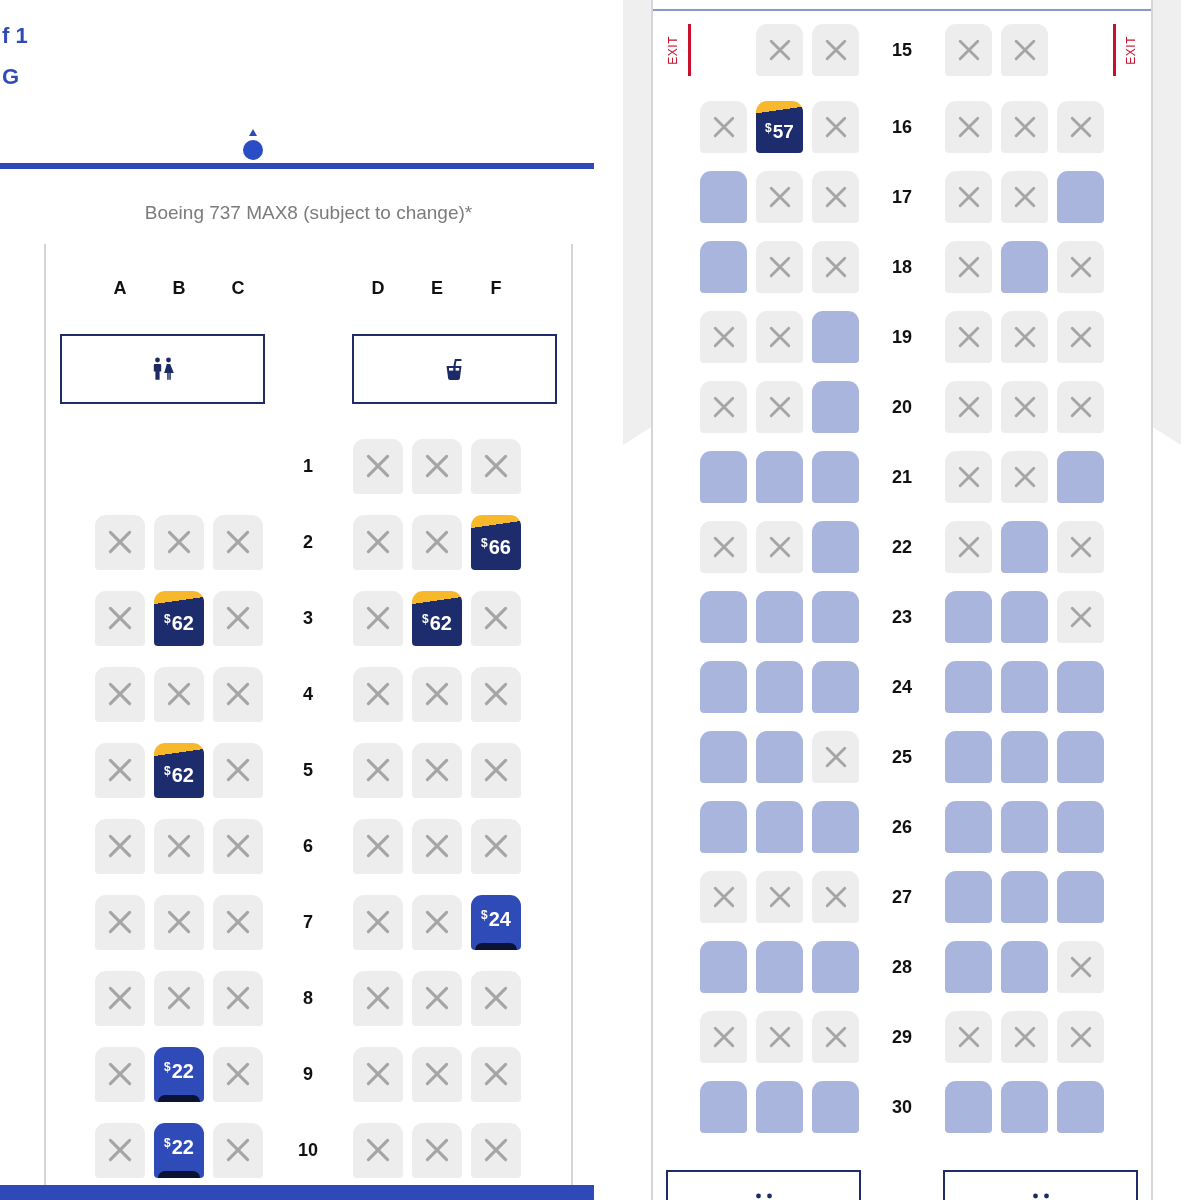 Image resolution: width=1200 pixels, height=1200 pixels. Describe the element at coordinates (902, 827) in the screenshot. I see `row-number: 26` at that location.